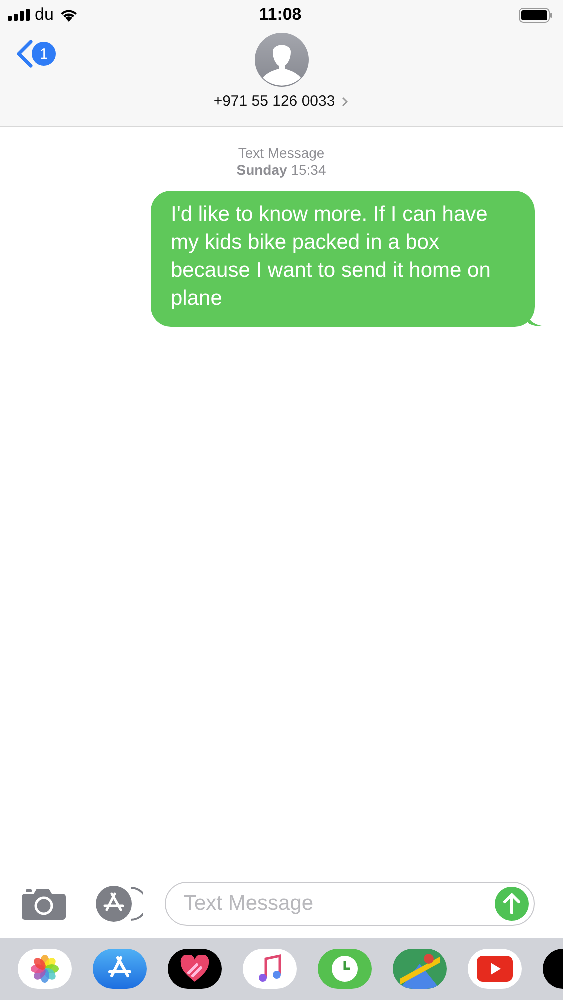 Image resolution: width=563 pixels, height=1000 pixels. What do you see at coordinates (44, 15) in the screenshot?
I see `carrier-name: du` at bounding box center [44, 15].